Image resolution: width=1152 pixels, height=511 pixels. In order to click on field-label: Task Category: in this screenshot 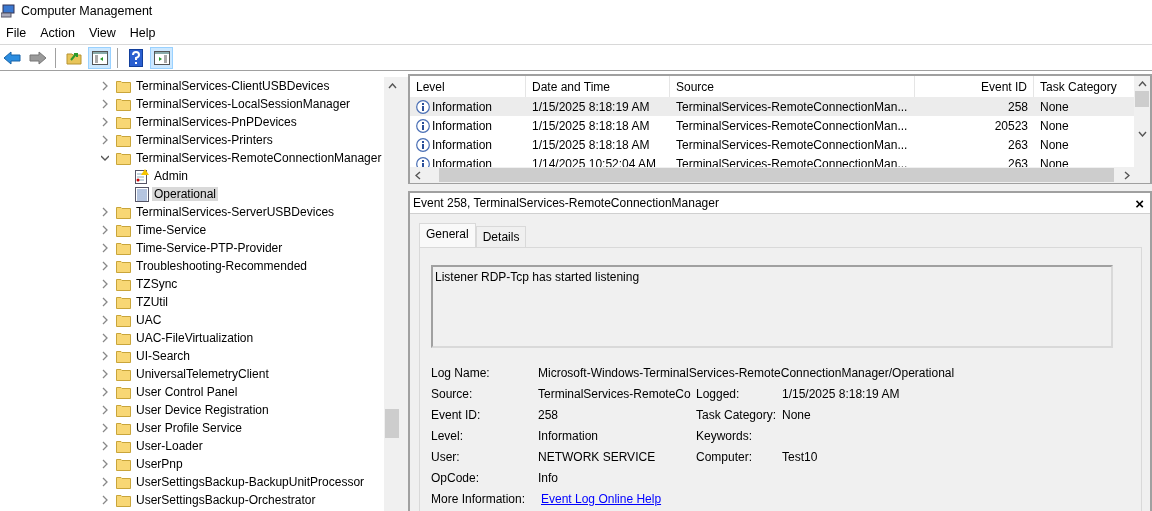, I will do `click(737, 414)`.